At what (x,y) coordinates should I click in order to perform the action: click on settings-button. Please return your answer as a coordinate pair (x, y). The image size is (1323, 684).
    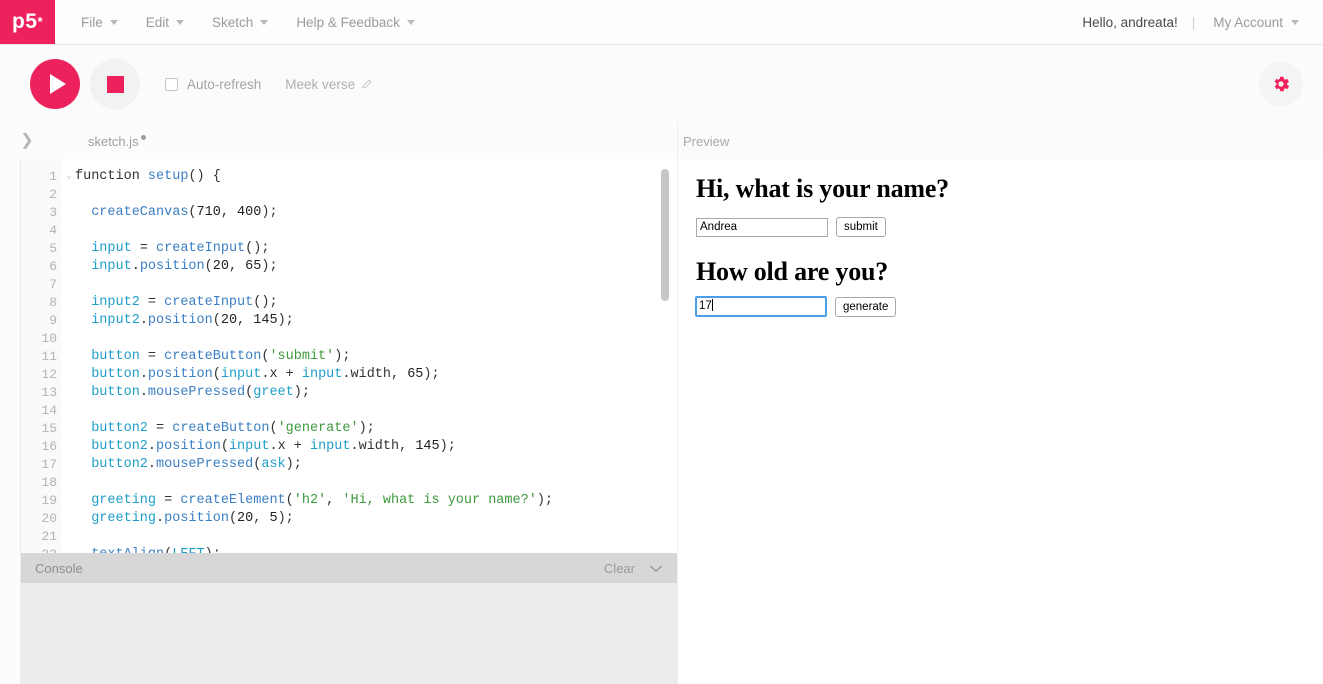
    Looking at the image, I should click on (1281, 84).